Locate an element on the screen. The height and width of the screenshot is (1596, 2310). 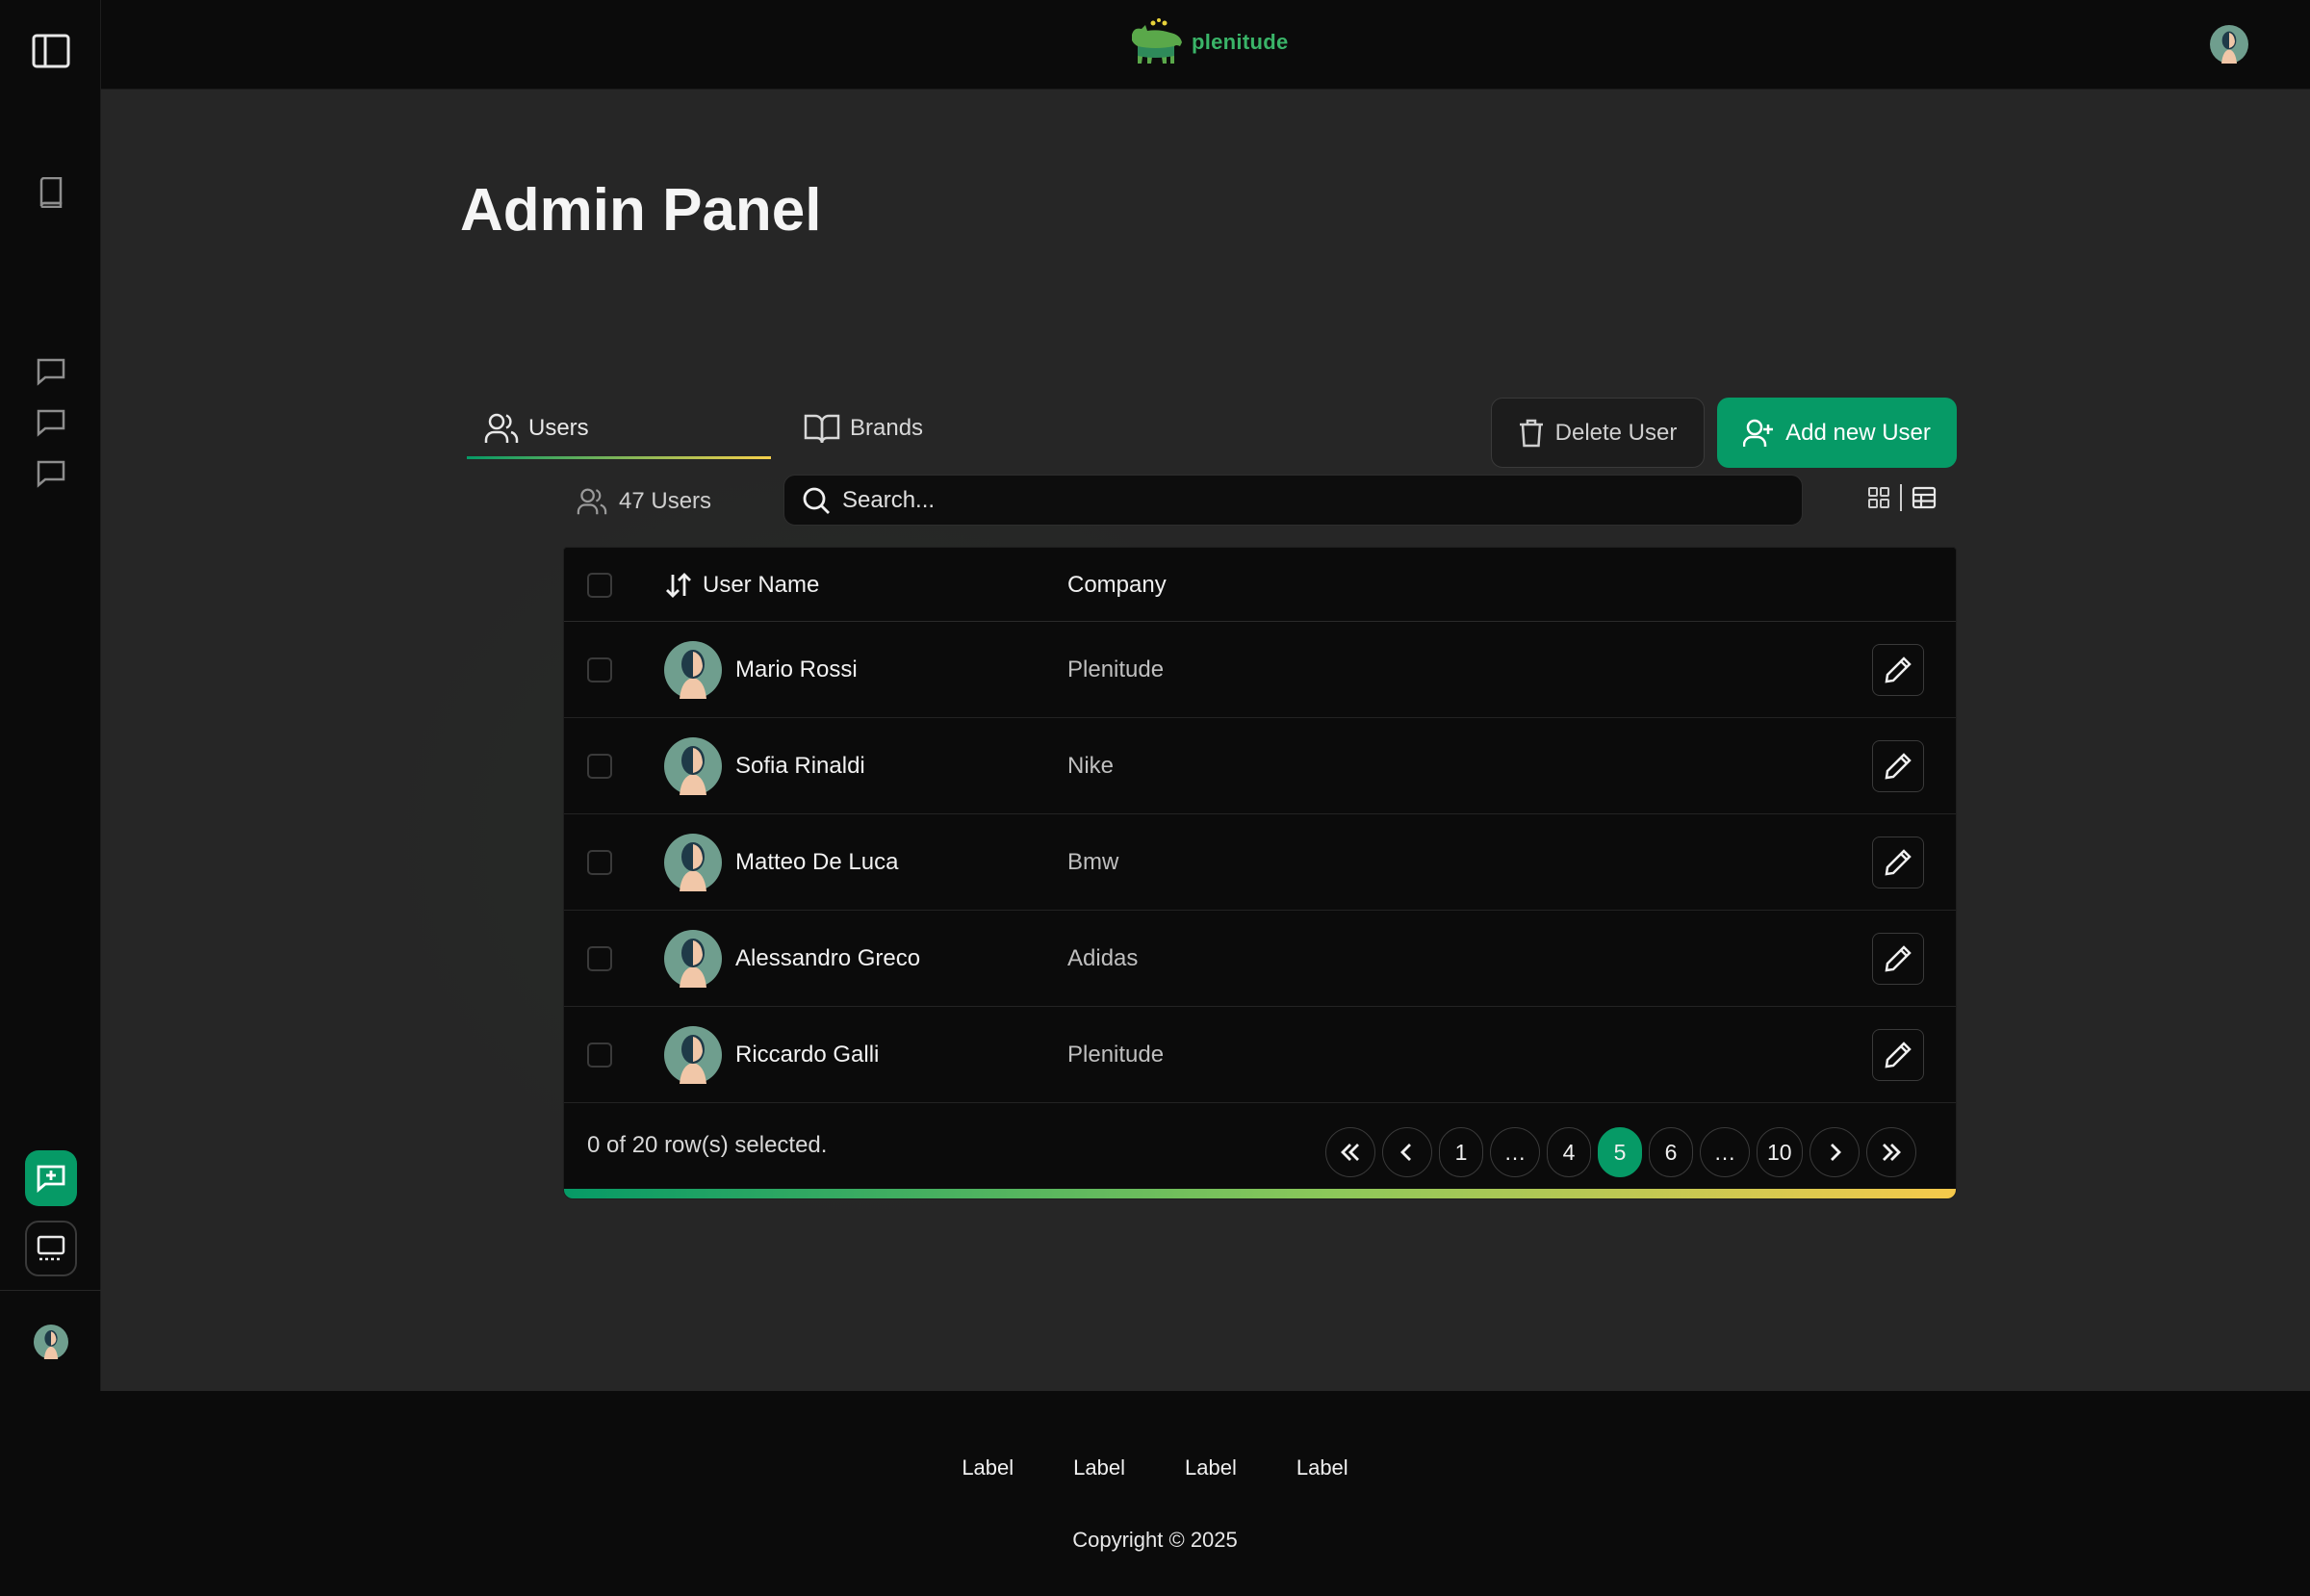
next-page-button is located at coordinates (1834, 1152).